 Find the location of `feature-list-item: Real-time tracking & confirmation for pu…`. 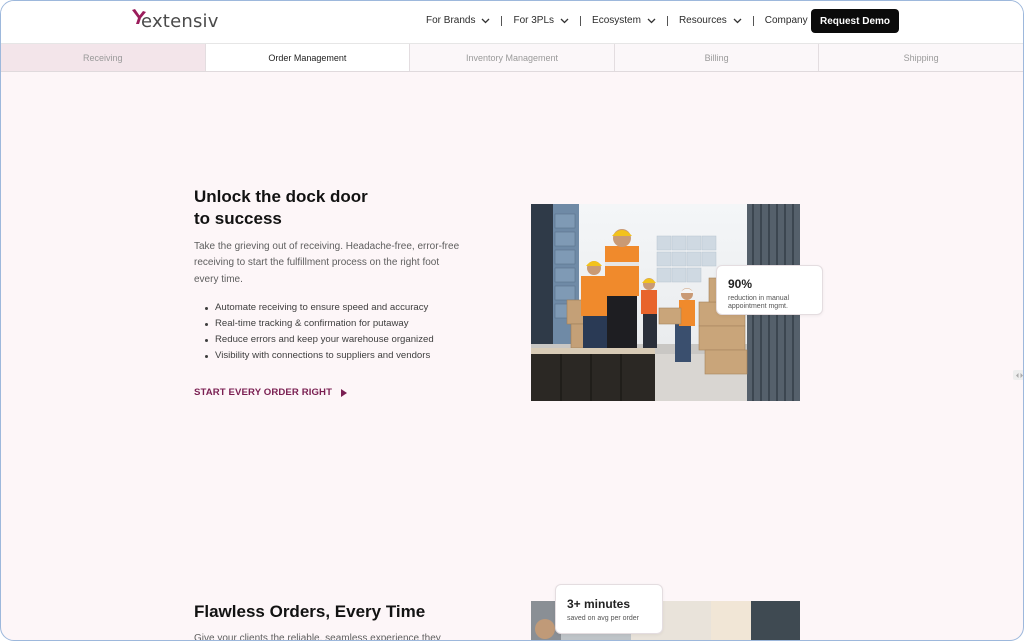

feature-list-item: Real-time tracking & confirmation for pu… is located at coordinates (319, 324).